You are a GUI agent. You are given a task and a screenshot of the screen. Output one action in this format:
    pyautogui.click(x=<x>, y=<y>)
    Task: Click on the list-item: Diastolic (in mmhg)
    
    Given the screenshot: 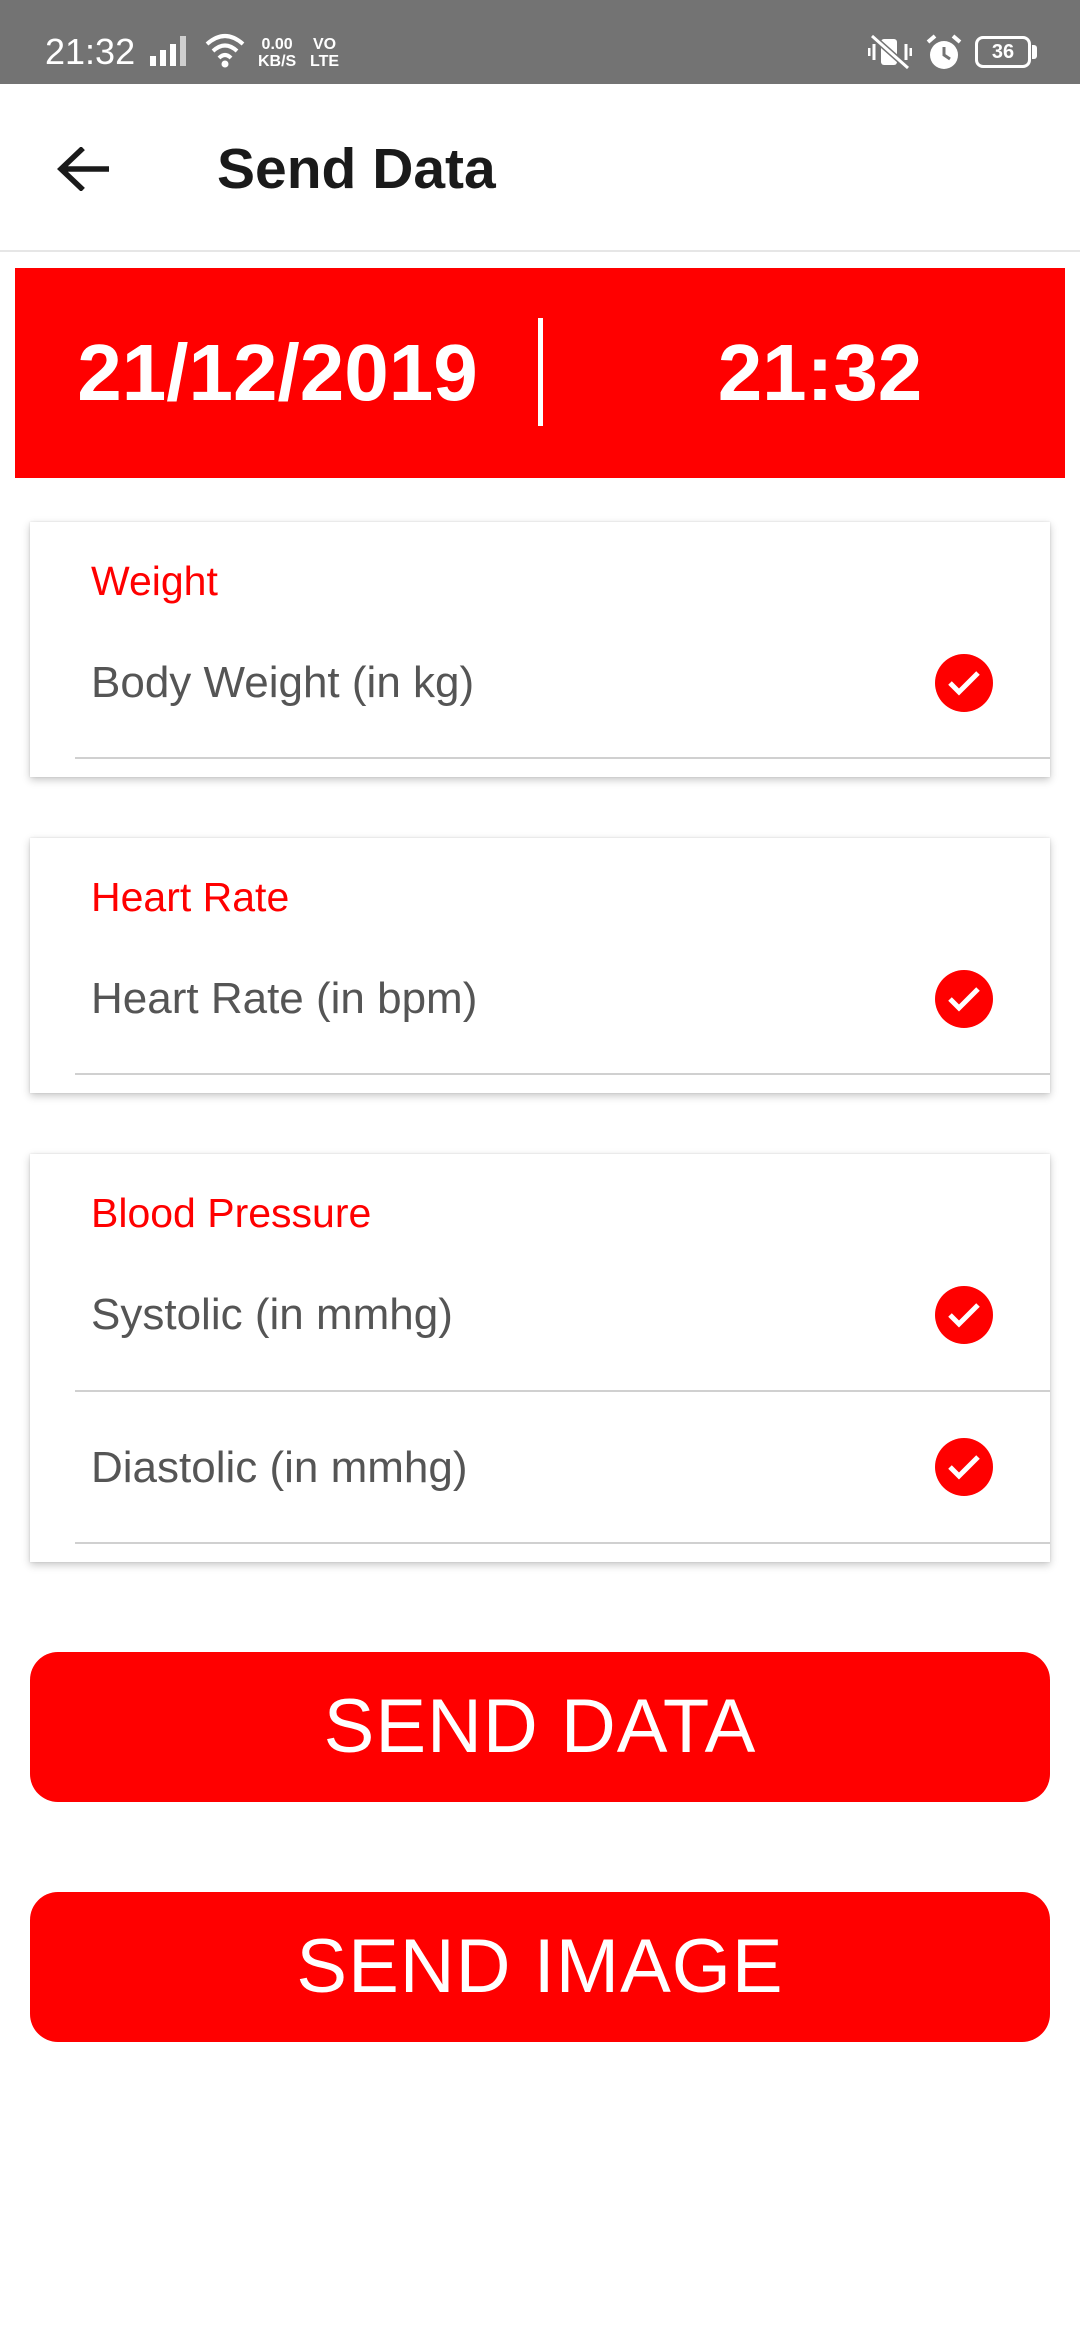 What is the action you would take?
    pyautogui.click(x=562, y=1468)
    